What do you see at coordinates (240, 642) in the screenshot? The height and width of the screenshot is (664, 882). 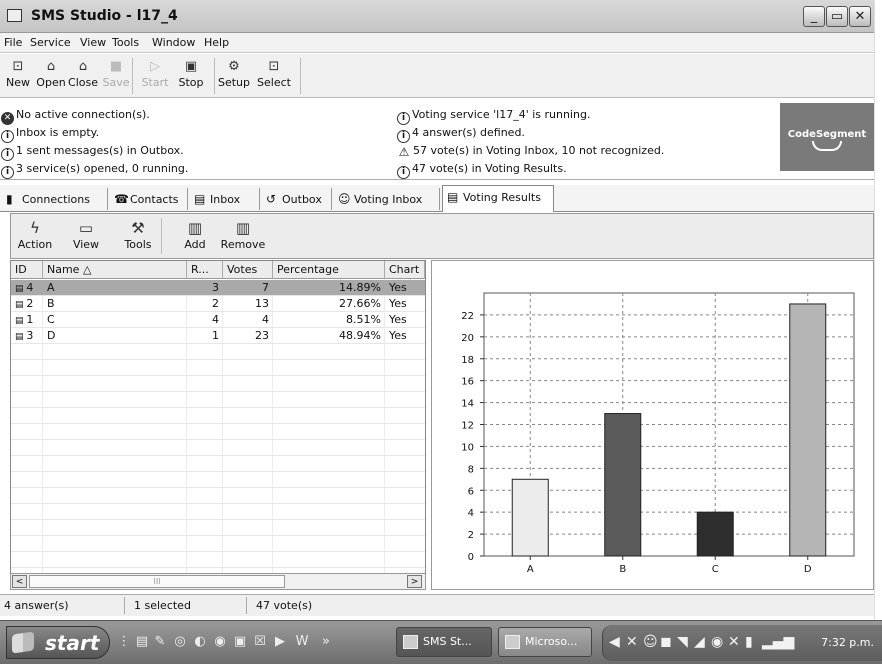 I see `quicklaunch-icon: ▣` at bounding box center [240, 642].